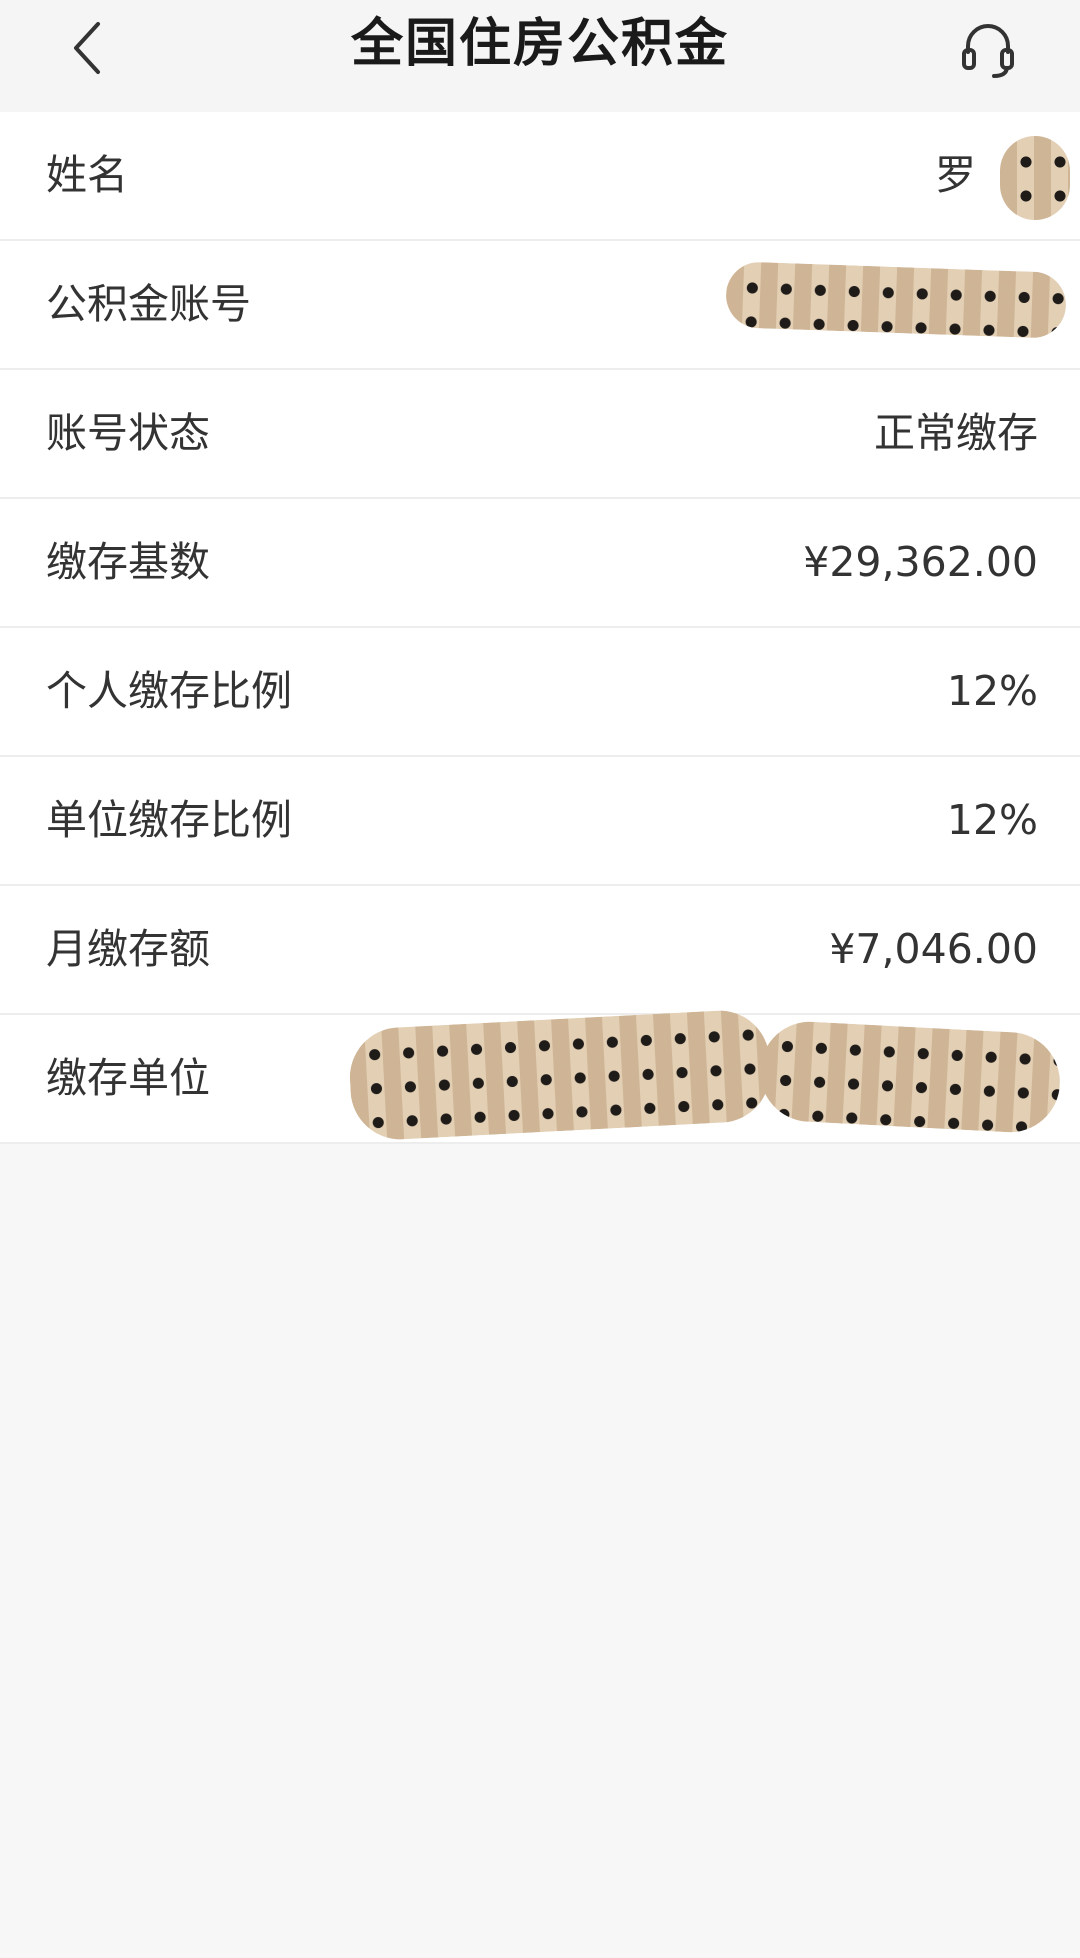 Image resolution: width=1080 pixels, height=1958 pixels. Describe the element at coordinates (920, 562) in the screenshot. I see `row-value: ¥29,362.00` at that location.